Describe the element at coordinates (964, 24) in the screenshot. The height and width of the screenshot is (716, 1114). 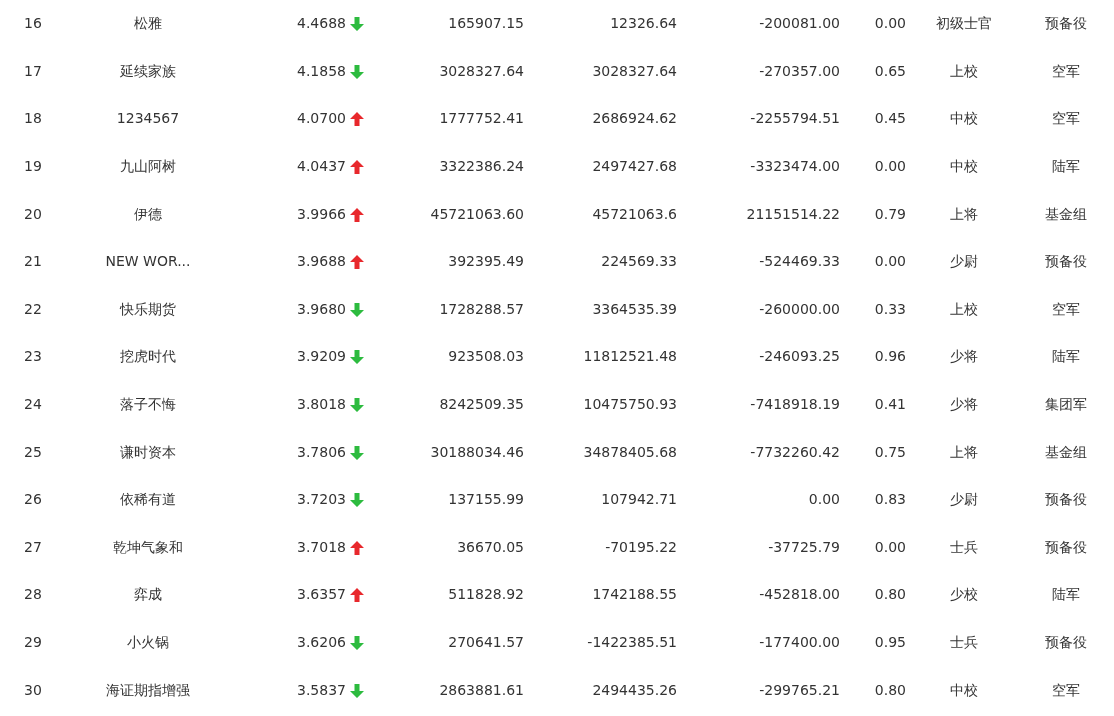
I see `rank-title: 初级士官` at that location.